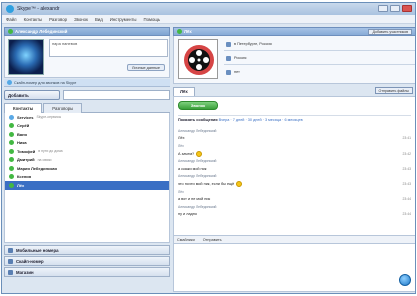 This screenshot has height=296, width=417. Describe the element at coordinates (26, 57) in the screenshot. I see `avatar` at that location.